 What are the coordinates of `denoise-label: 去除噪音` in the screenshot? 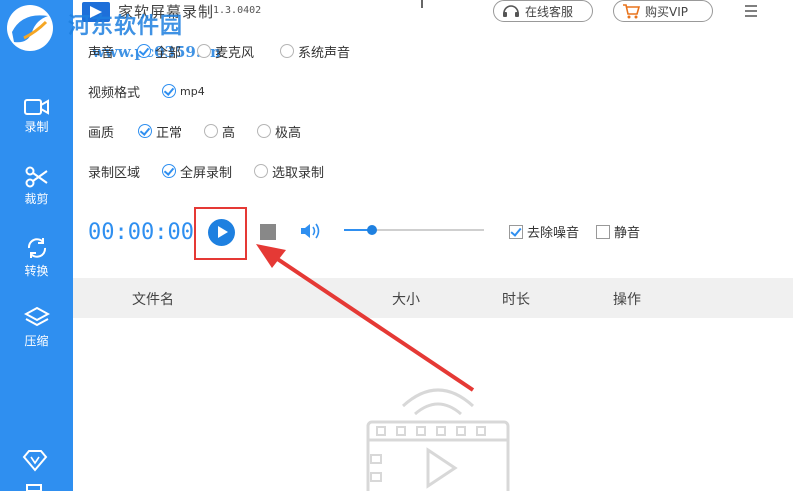 It's located at (553, 233).